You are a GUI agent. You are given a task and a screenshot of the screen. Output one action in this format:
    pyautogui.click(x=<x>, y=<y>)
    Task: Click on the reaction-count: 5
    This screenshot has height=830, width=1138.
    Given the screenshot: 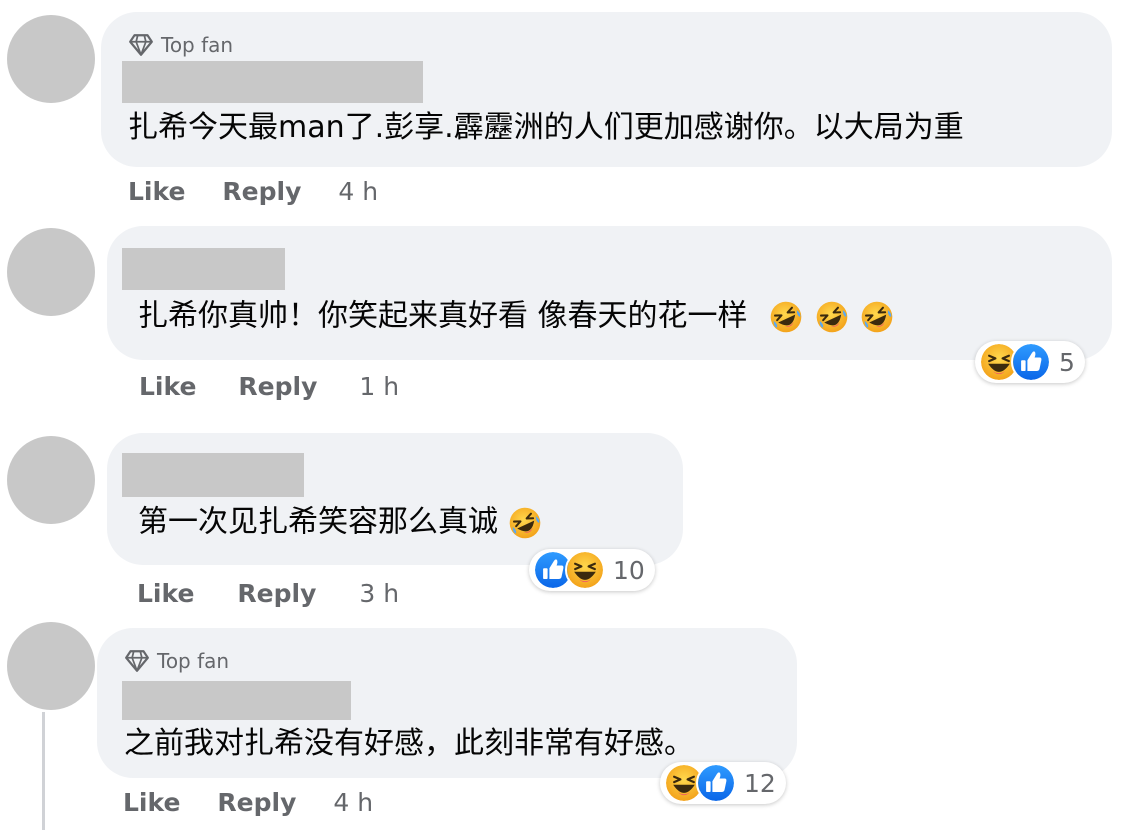 What is the action you would take?
    pyautogui.click(x=1067, y=362)
    